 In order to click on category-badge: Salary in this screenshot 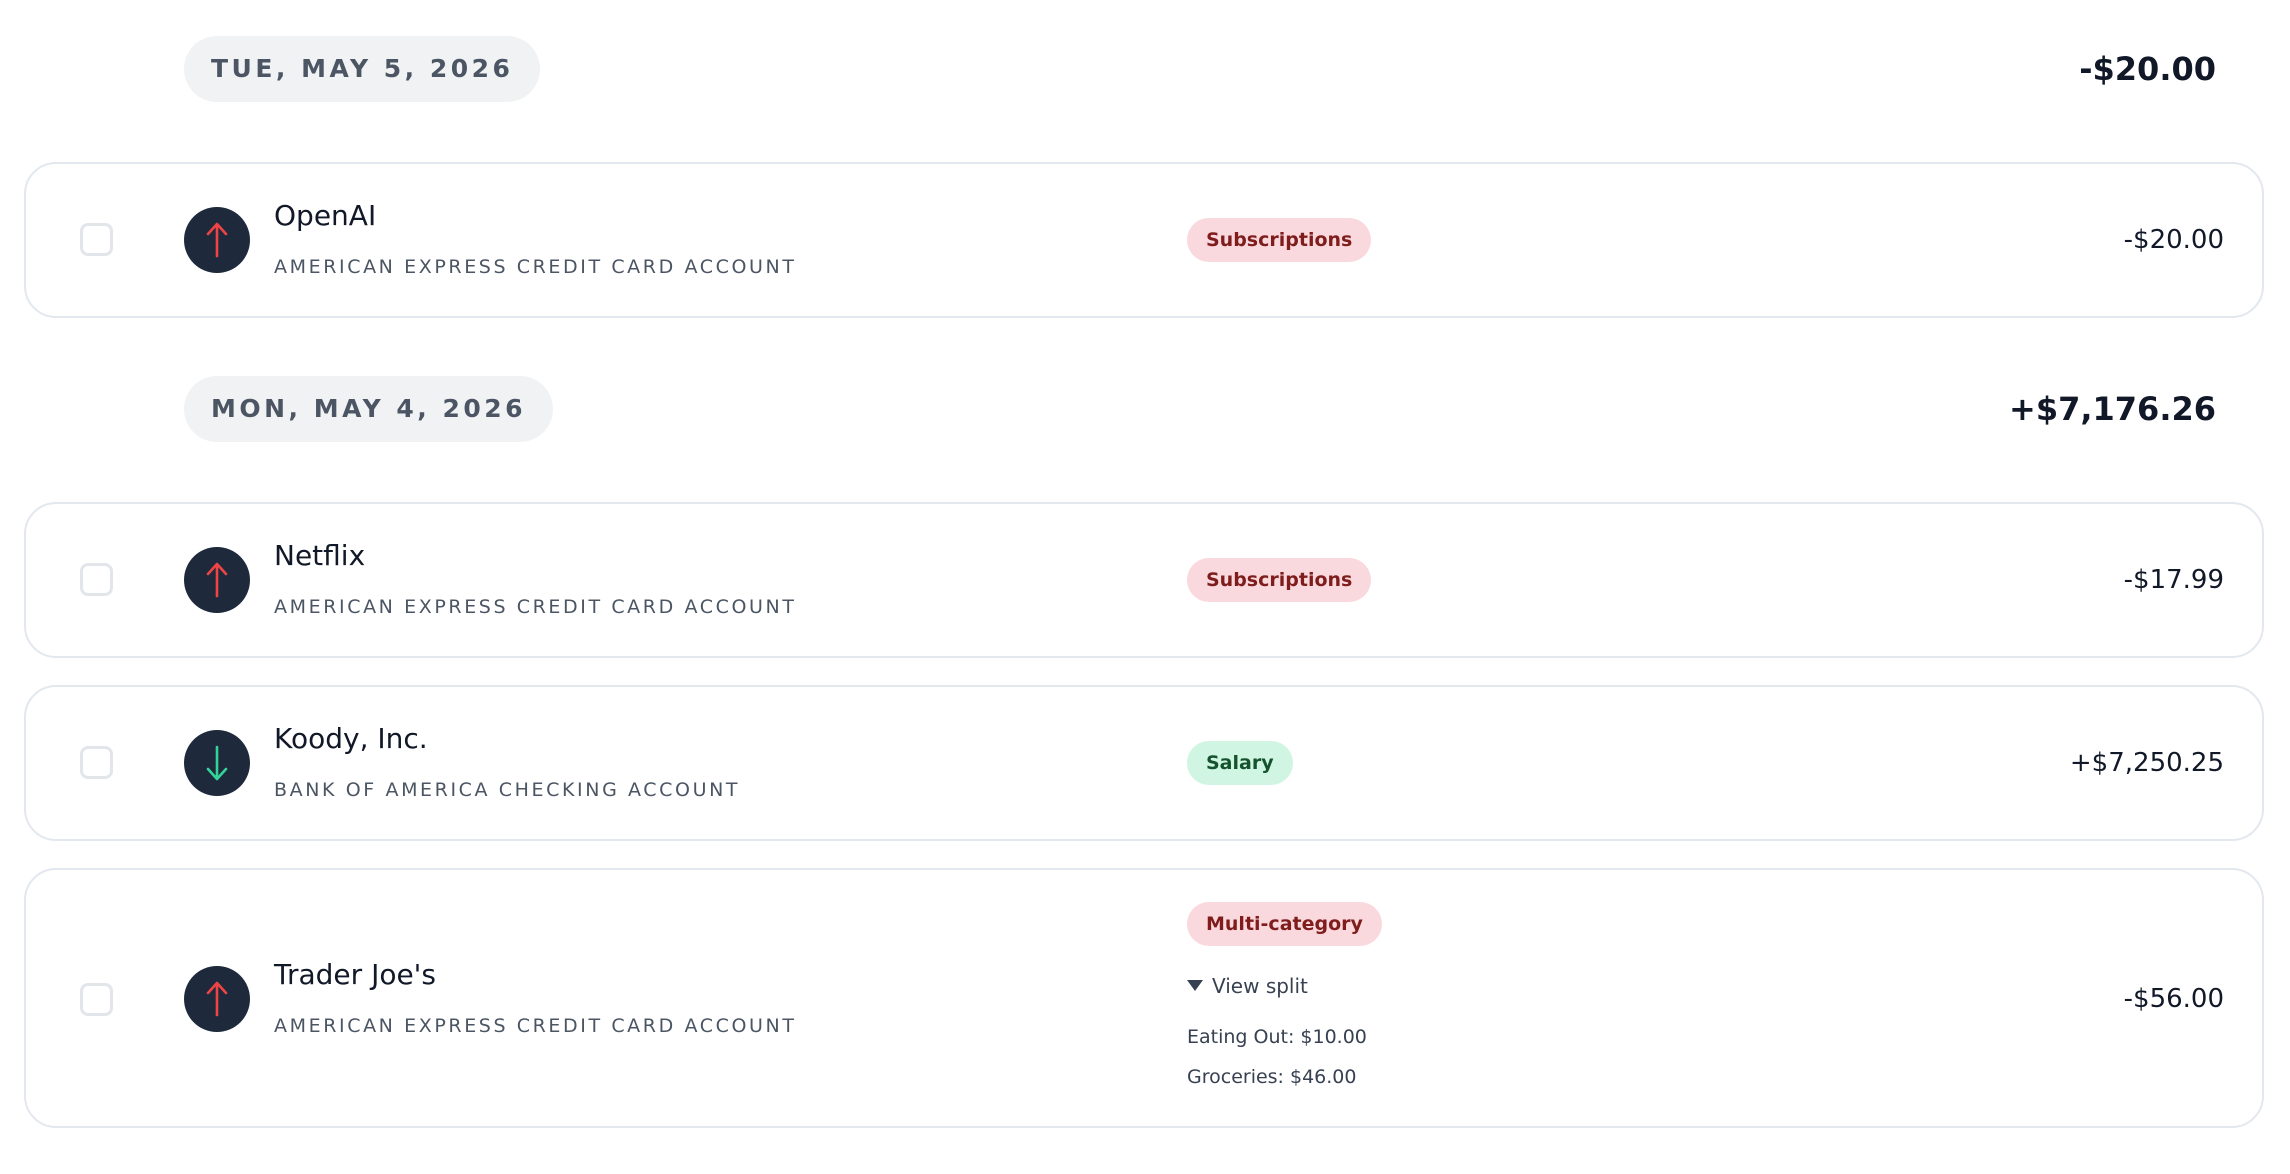, I will do `click(1240, 763)`.